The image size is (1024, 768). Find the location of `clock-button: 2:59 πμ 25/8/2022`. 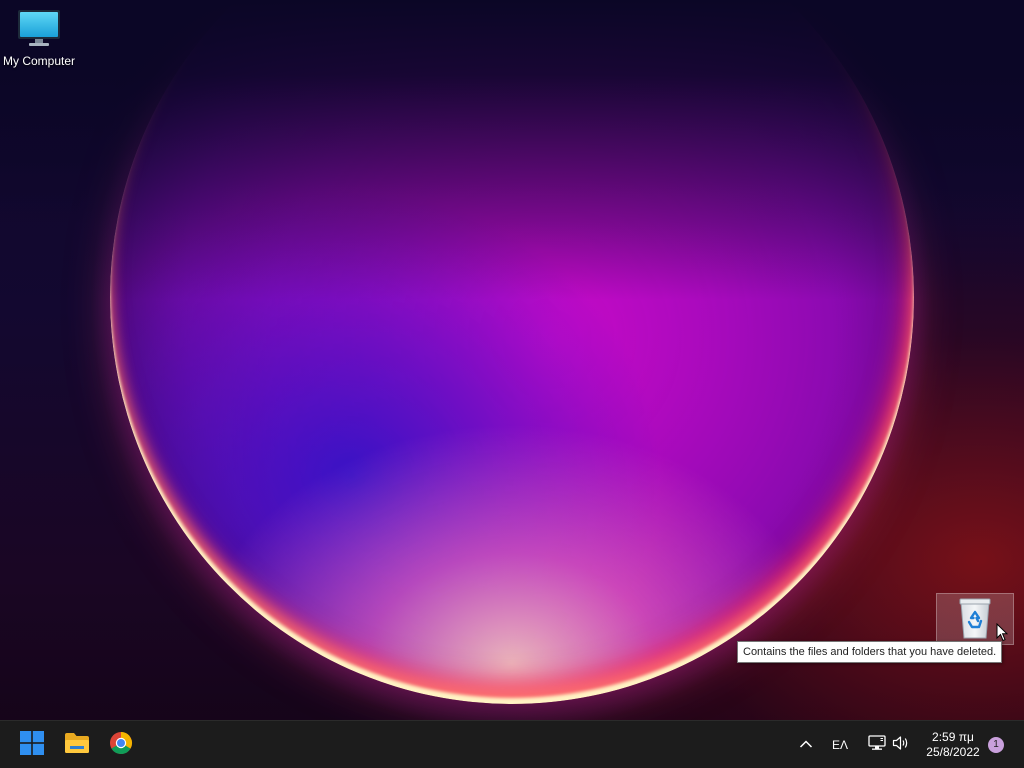

clock-button: 2:59 πμ 25/8/2022 is located at coordinates (953, 744).